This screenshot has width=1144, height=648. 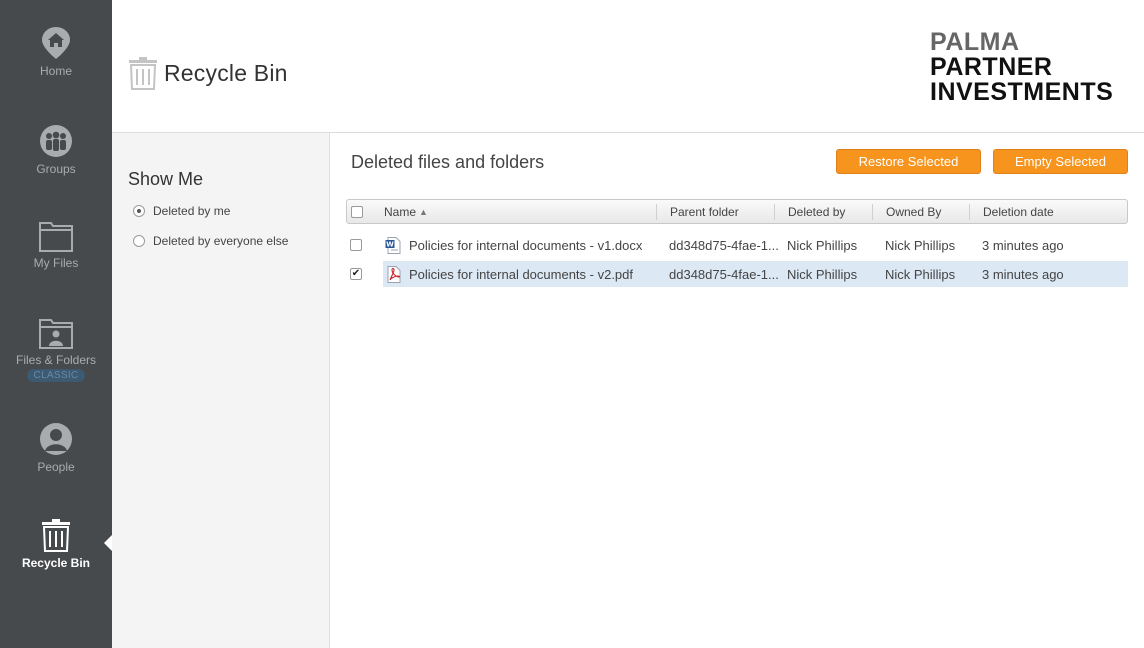 I want to click on page-title: Recycle Bin, so click(x=226, y=72).